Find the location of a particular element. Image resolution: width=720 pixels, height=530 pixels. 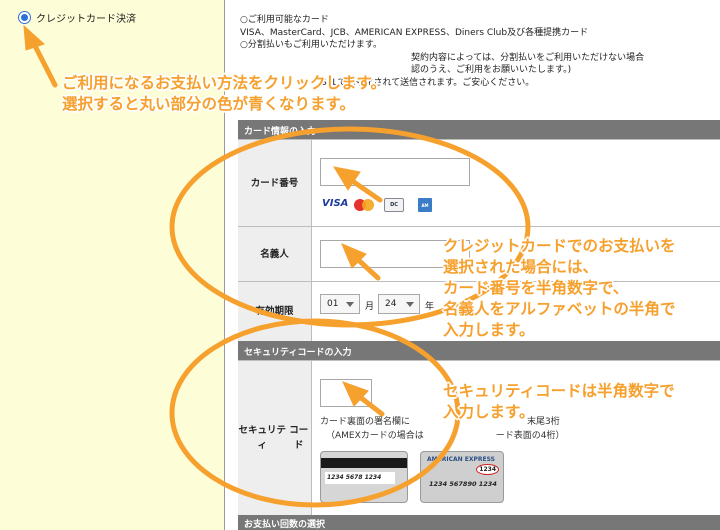

credit-card-radio is located at coordinates (24, 17).